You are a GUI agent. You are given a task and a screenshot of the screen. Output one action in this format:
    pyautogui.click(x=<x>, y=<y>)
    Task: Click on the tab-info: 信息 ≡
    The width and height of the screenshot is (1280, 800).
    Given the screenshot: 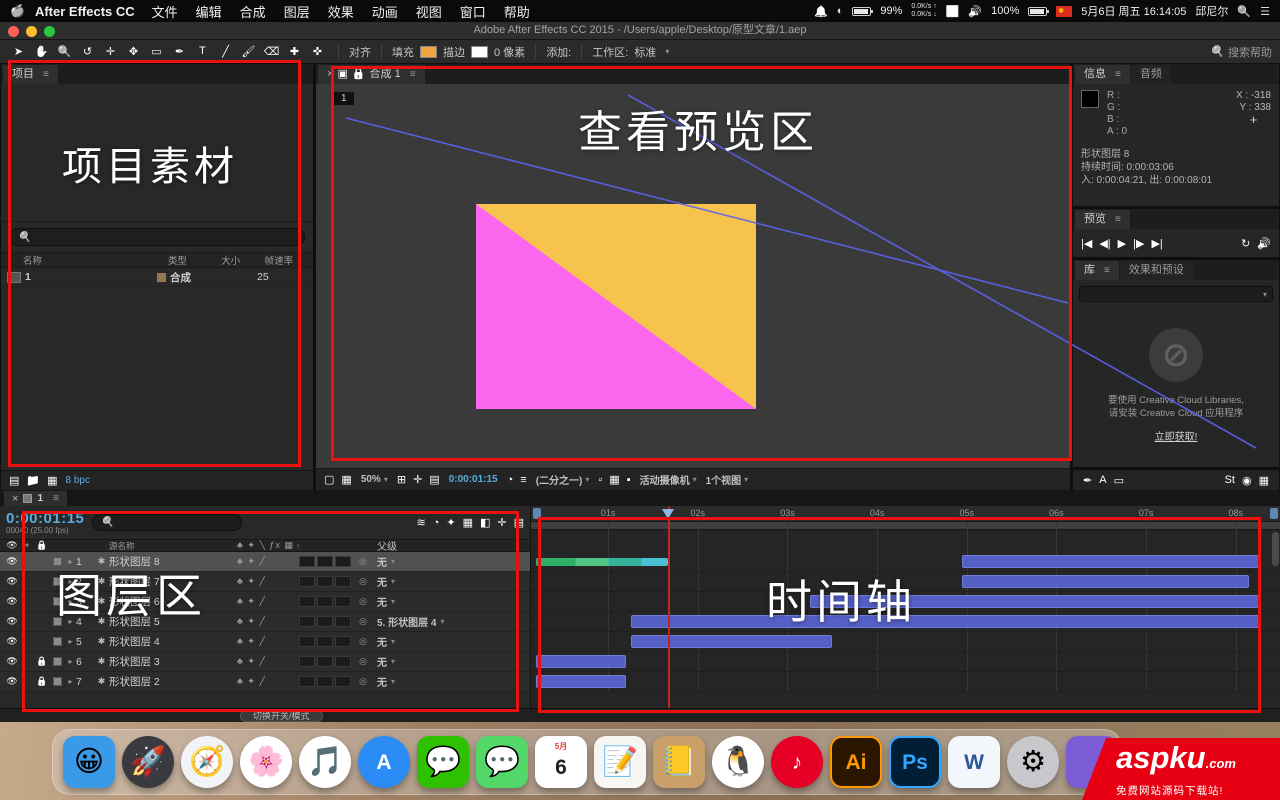 What is the action you would take?
    pyautogui.click(x=1102, y=74)
    